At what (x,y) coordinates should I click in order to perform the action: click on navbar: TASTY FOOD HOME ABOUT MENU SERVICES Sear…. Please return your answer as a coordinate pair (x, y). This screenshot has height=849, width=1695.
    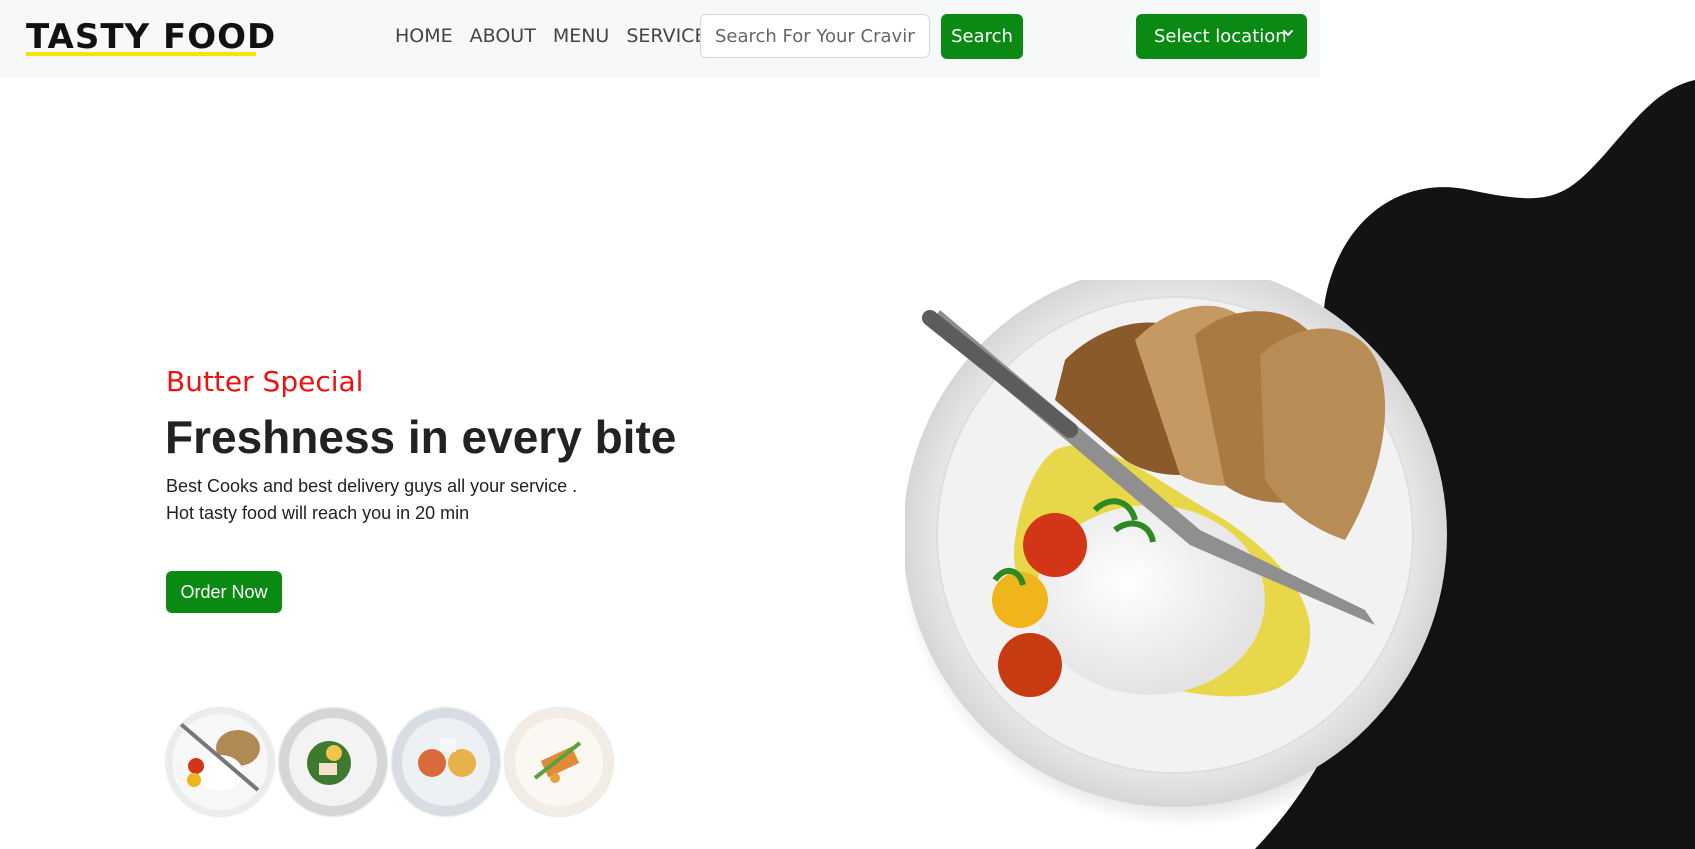
    Looking at the image, I should click on (660, 38).